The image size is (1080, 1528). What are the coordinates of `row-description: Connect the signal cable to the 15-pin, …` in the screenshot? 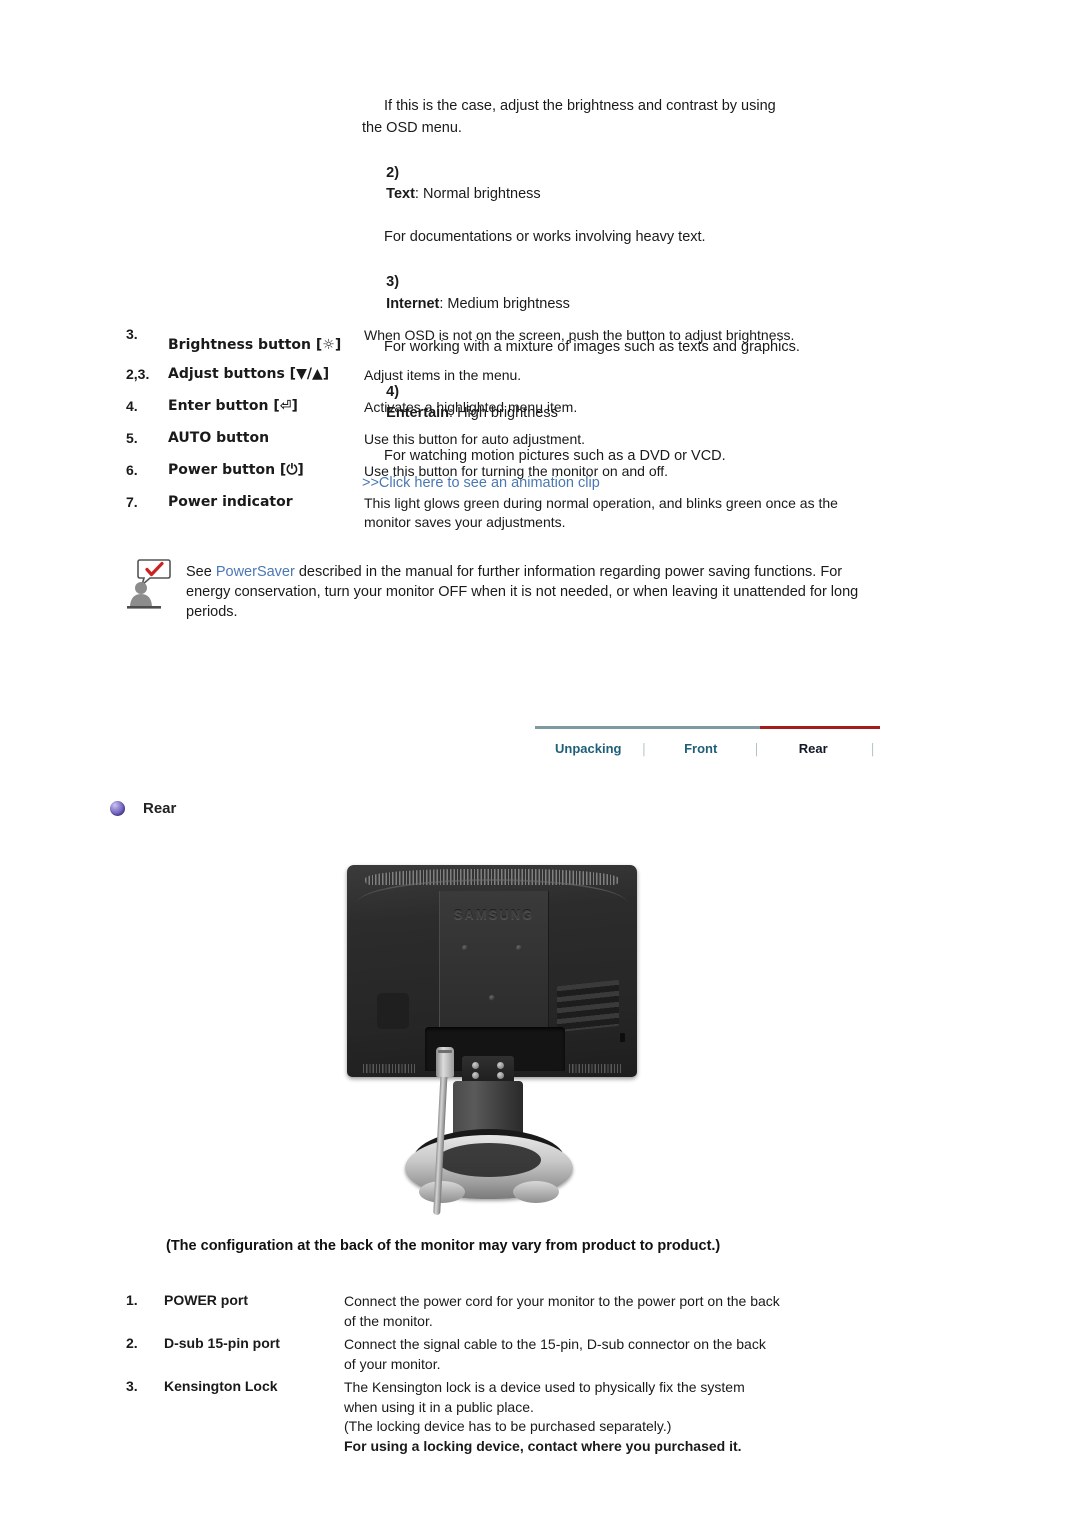 It's located at (615, 1356).